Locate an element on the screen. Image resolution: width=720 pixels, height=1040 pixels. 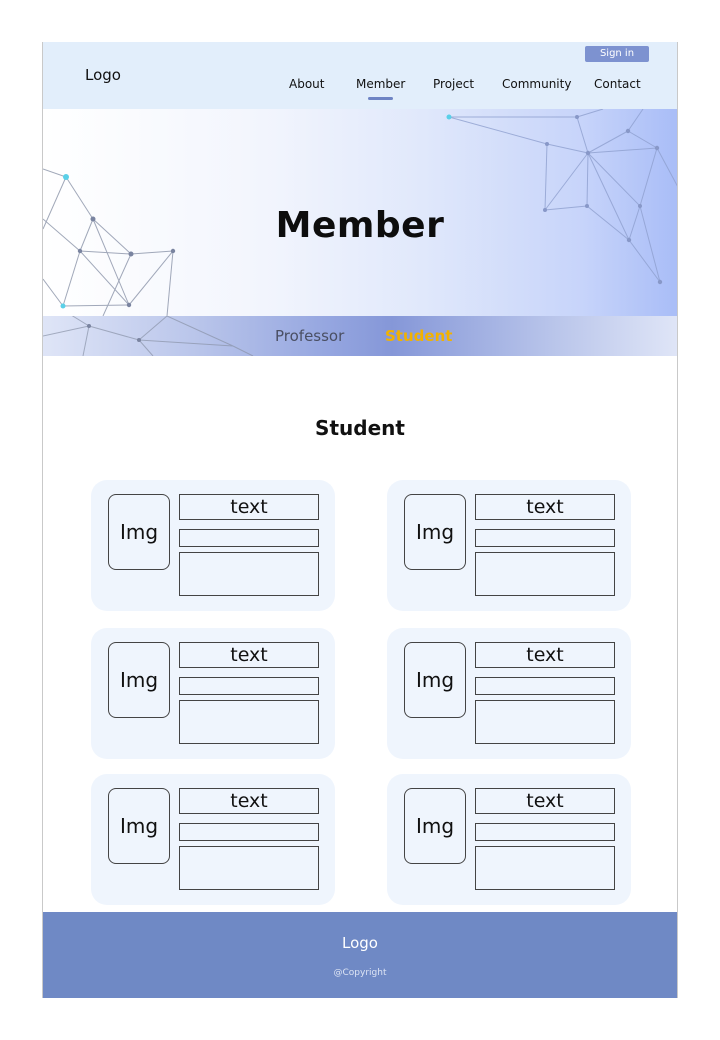
nav-project: Project is located at coordinates (453, 84).